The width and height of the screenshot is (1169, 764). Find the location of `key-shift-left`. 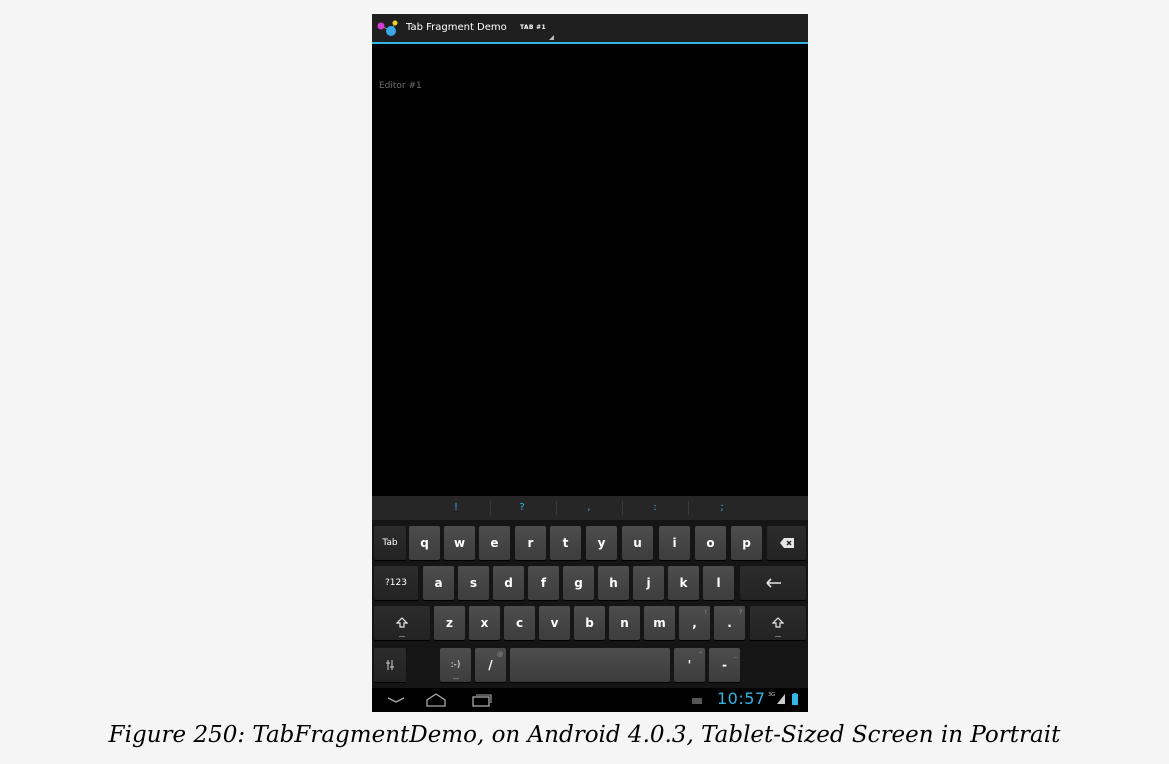

key-shift-left is located at coordinates (402, 623).